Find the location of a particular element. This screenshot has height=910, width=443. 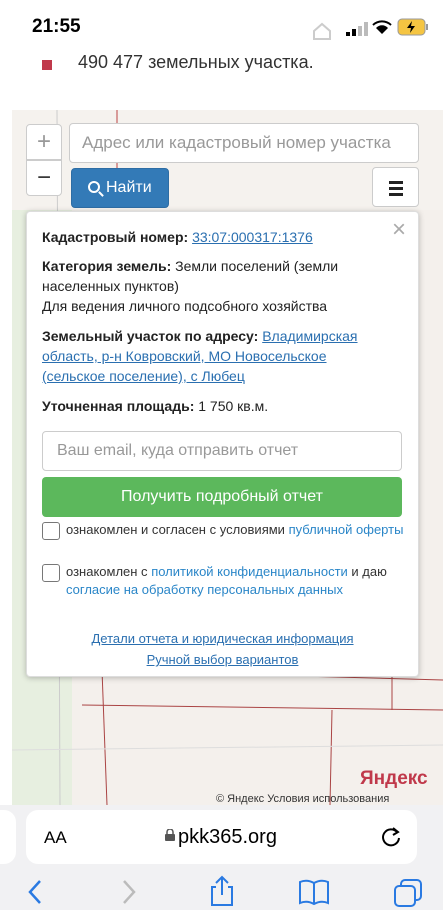

tabs-icon is located at coordinates (408, 893).